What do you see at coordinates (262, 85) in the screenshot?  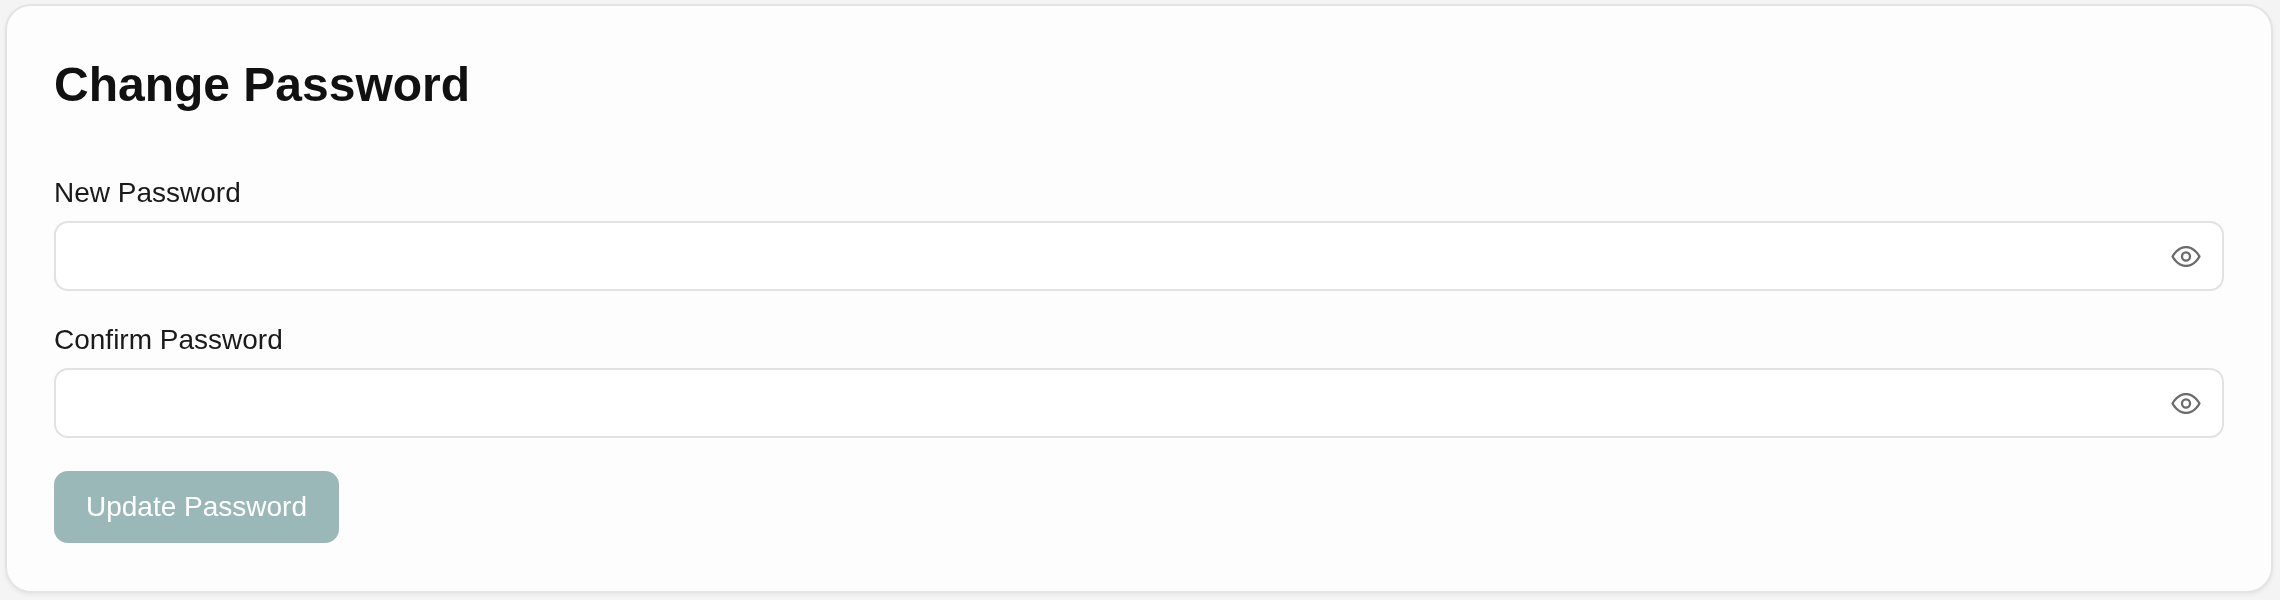 I see `form-title: Change Password` at bounding box center [262, 85].